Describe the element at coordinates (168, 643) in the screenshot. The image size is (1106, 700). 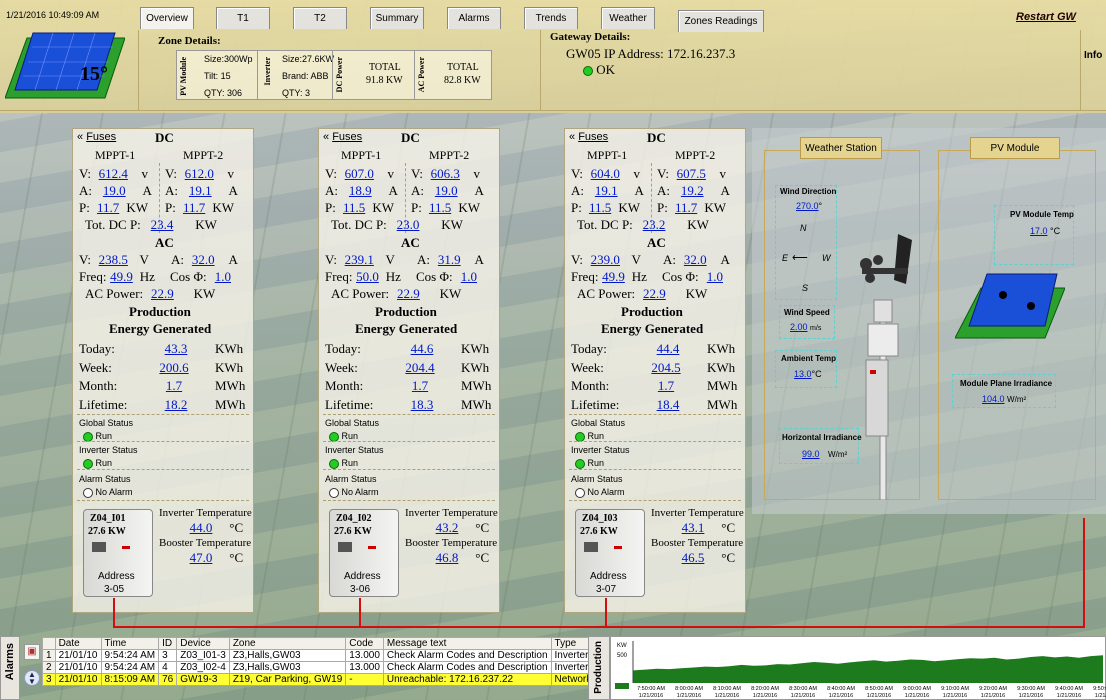
I see `column-header: ID` at that location.